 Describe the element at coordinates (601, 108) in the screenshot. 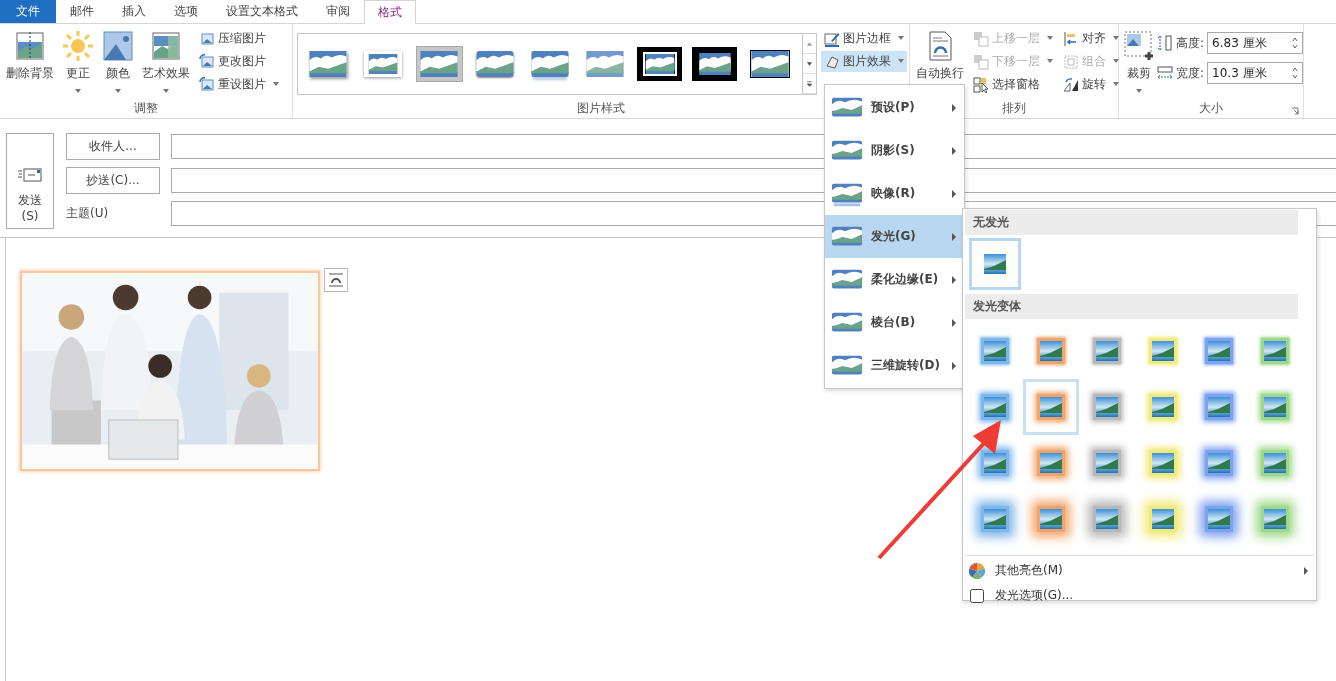

I see `group-label: 图片样式` at that location.